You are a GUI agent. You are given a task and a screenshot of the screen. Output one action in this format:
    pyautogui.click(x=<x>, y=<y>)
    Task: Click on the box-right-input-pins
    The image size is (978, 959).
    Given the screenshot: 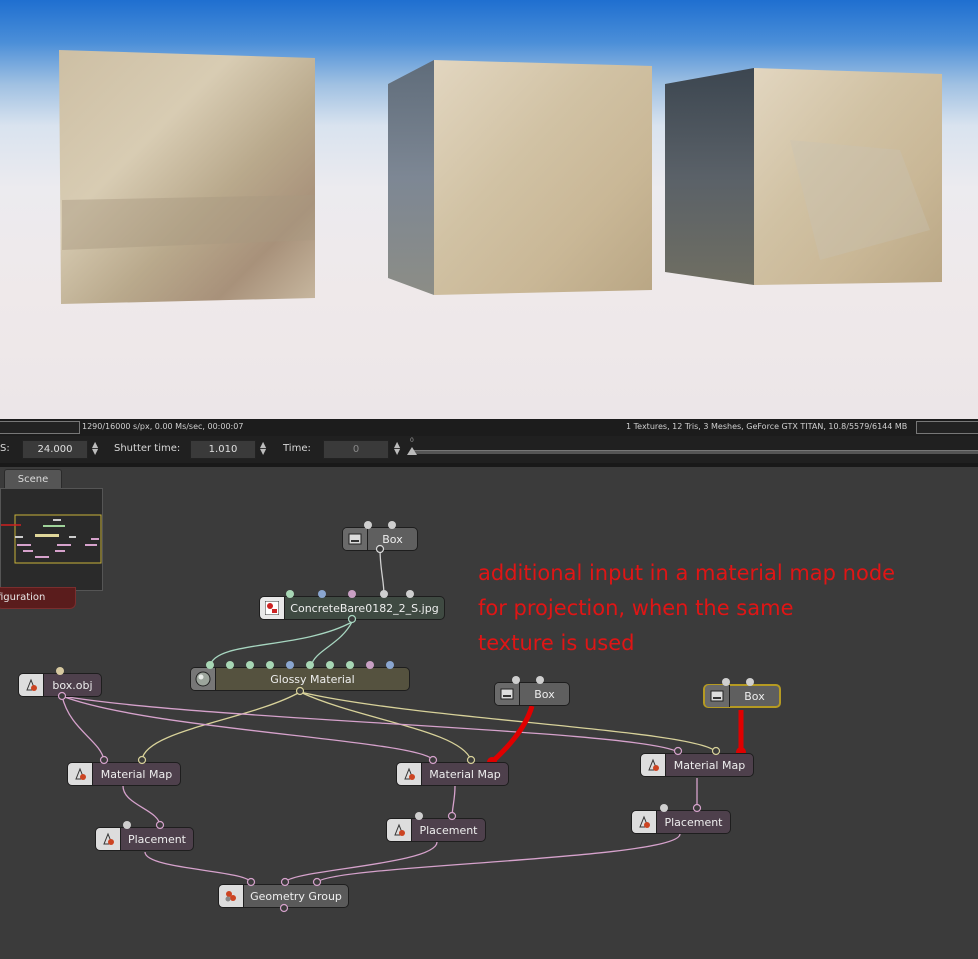 What is the action you would take?
    pyautogui.click(x=738, y=682)
    